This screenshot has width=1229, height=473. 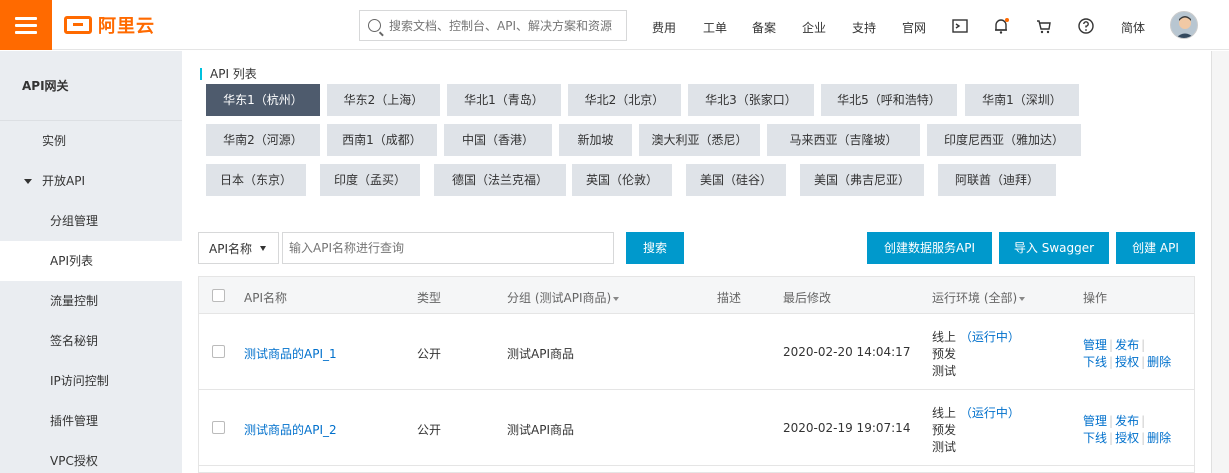 I want to click on region-tab: 华北2（北京）, so click(x=624, y=100).